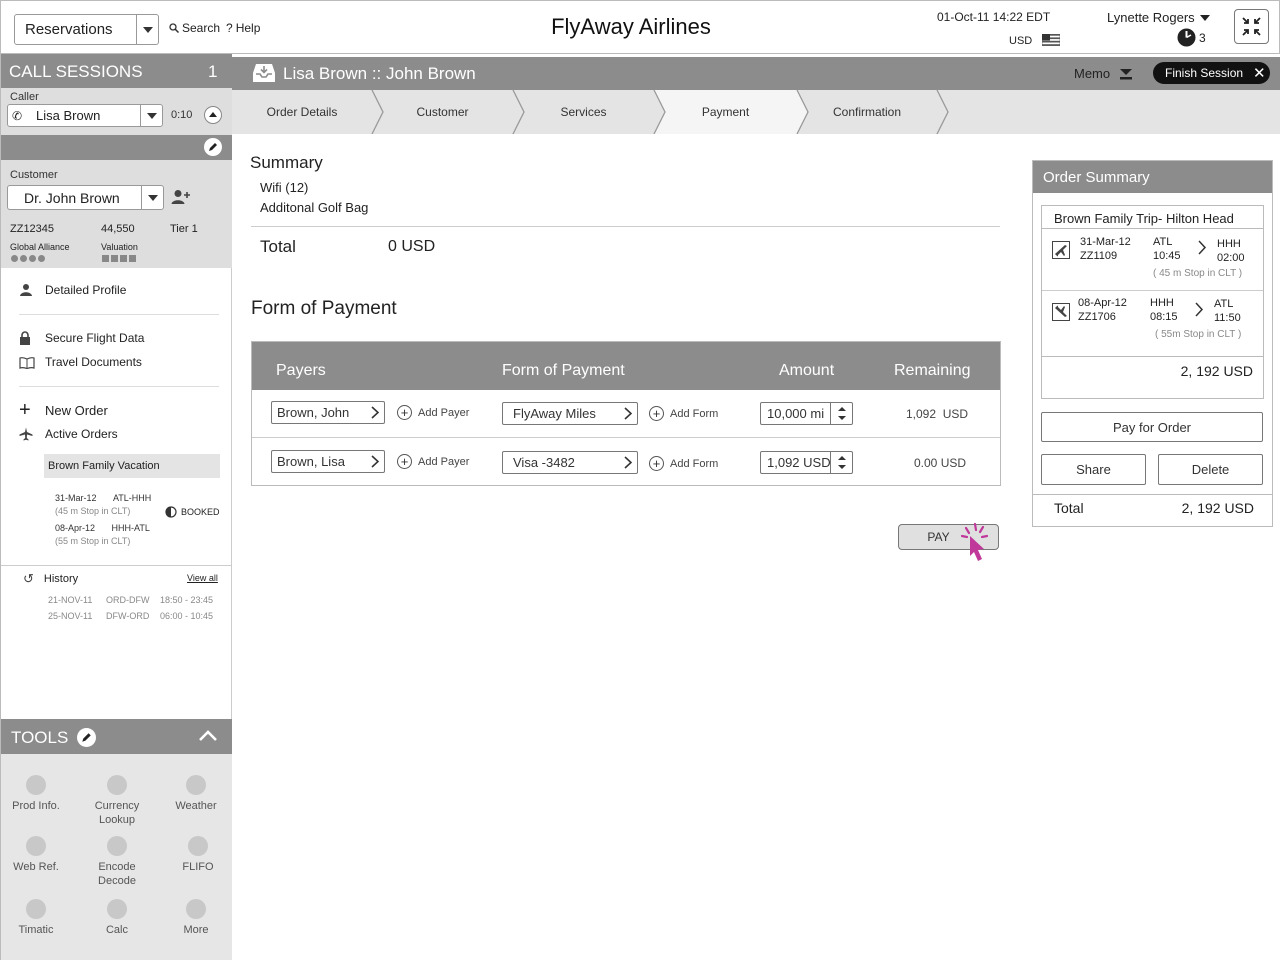 Image resolution: width=1280 pixels, height=960 pixels. I want to click on notification-count: 3, so click(1202, 37).